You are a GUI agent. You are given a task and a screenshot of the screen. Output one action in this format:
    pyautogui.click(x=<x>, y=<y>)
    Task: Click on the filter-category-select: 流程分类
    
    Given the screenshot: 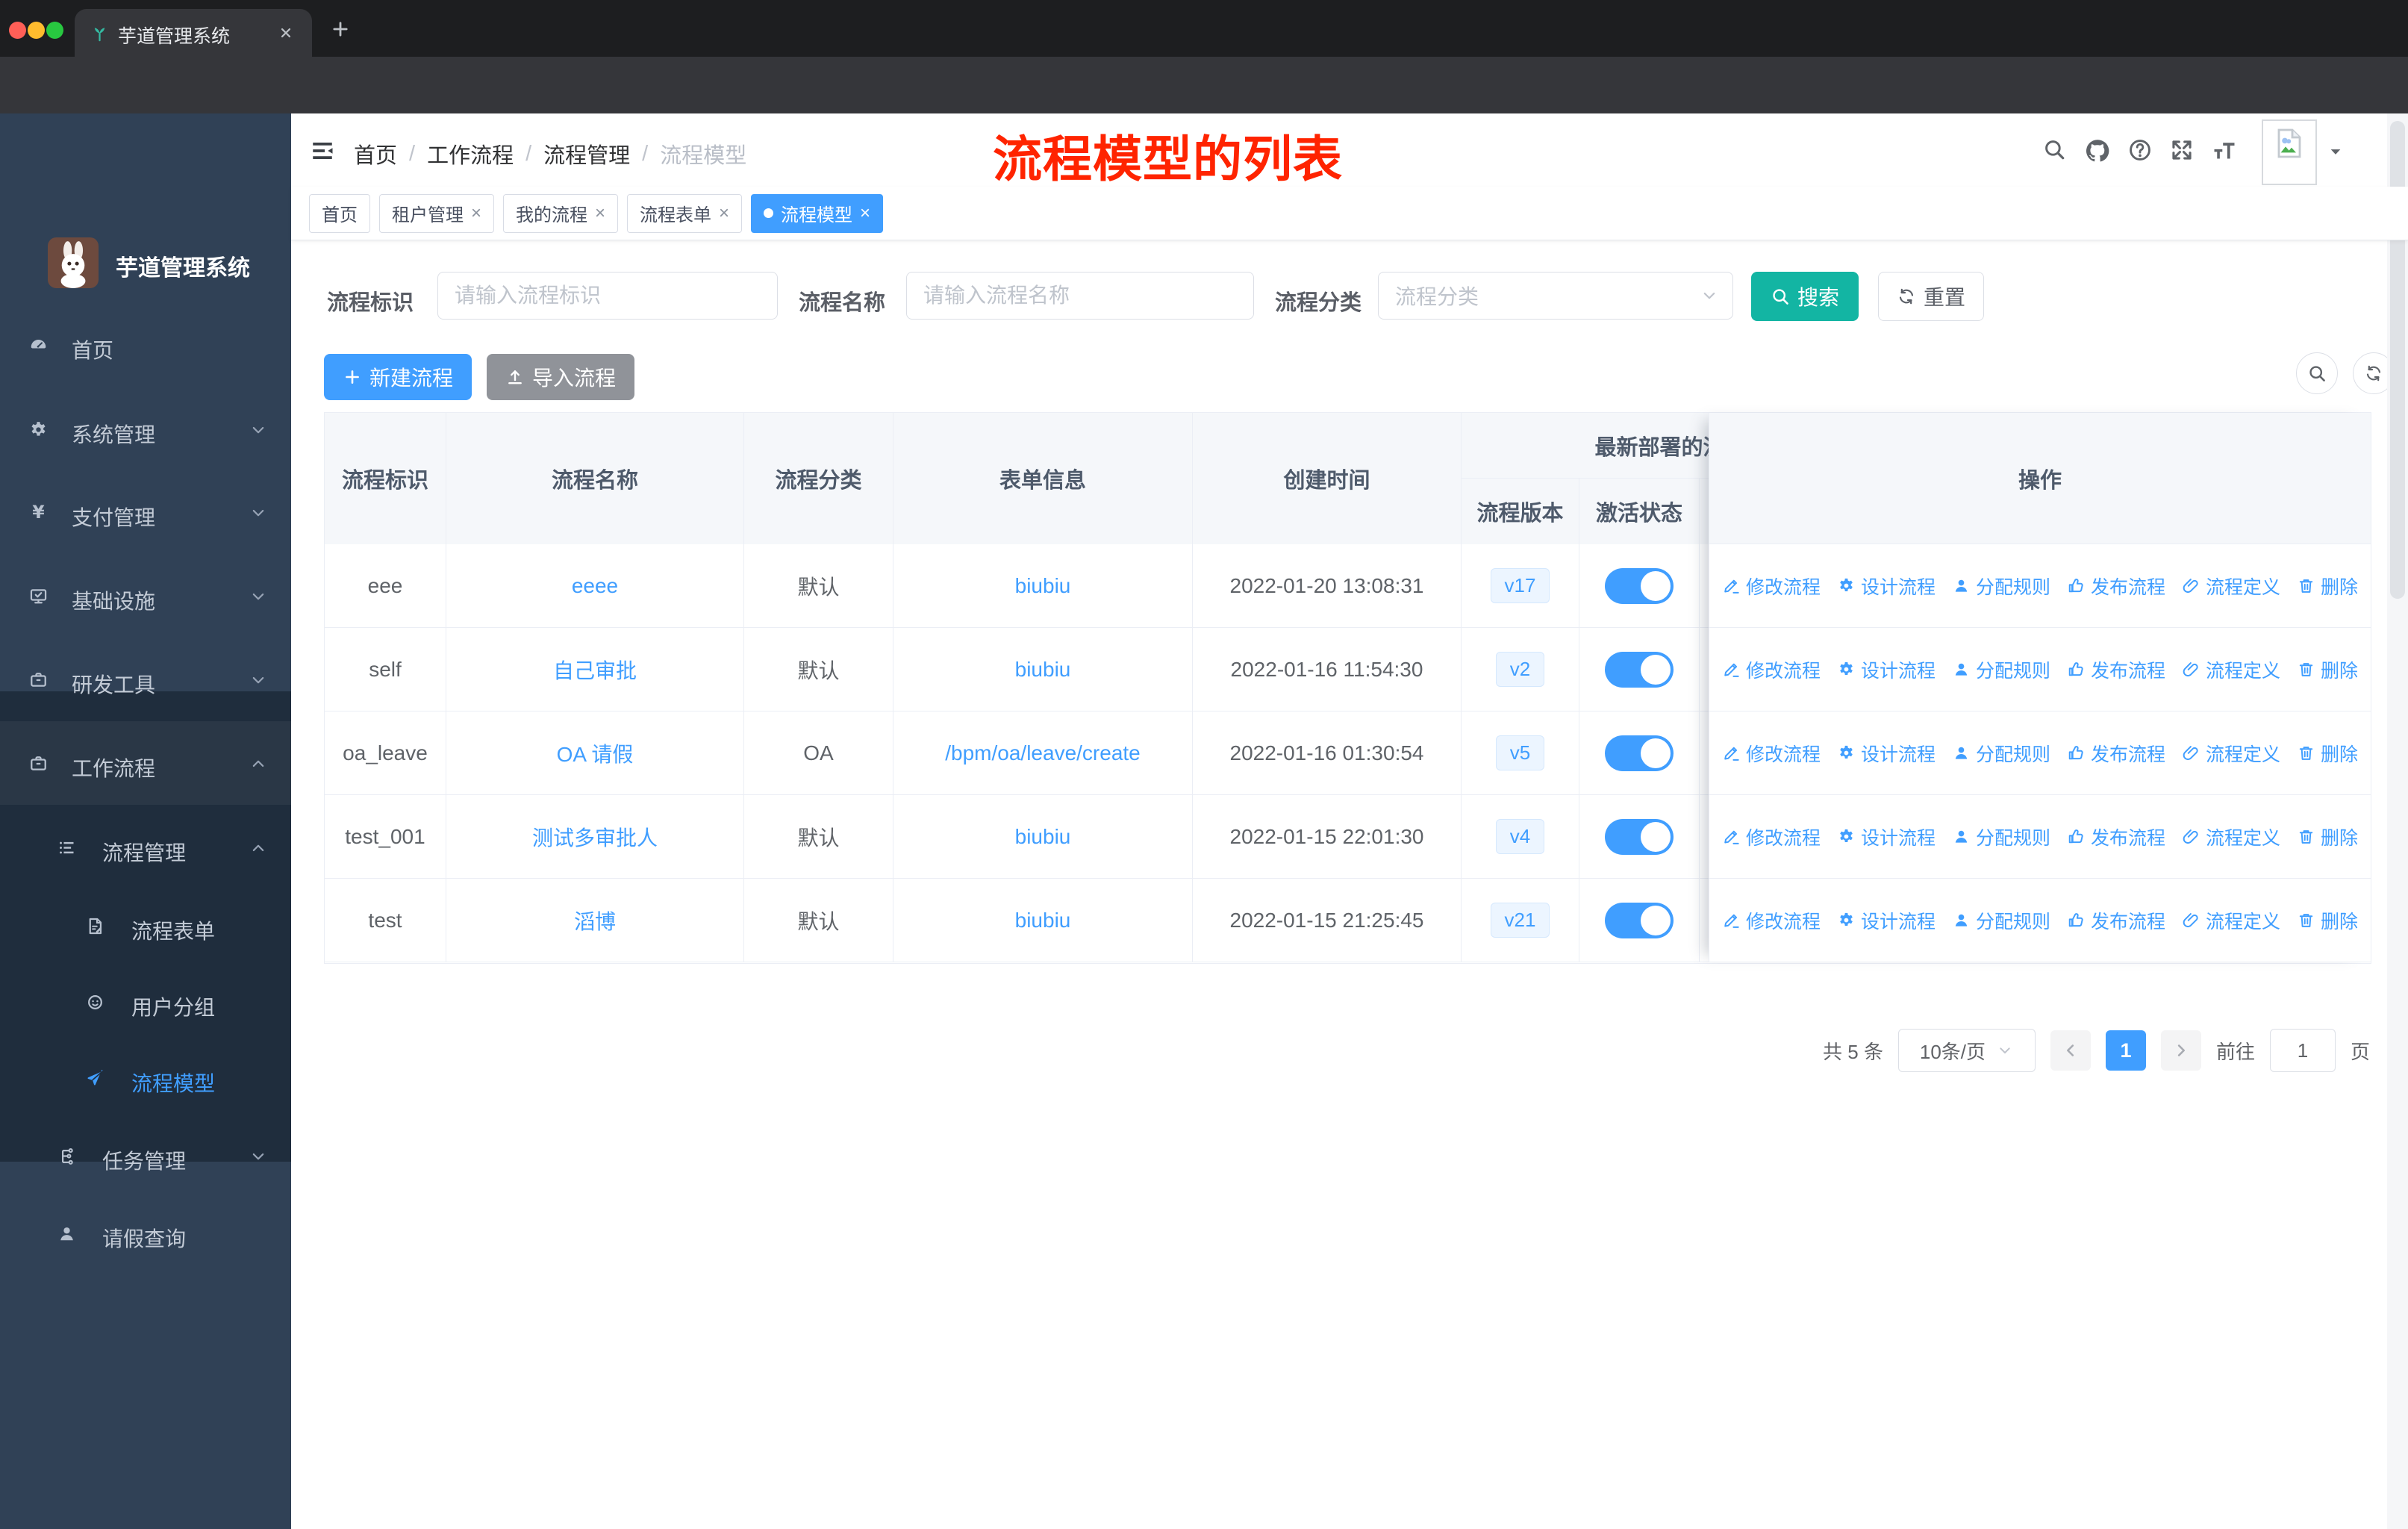 What is the action you would take?
    pyautogui.click(x=1555, y=296)
    